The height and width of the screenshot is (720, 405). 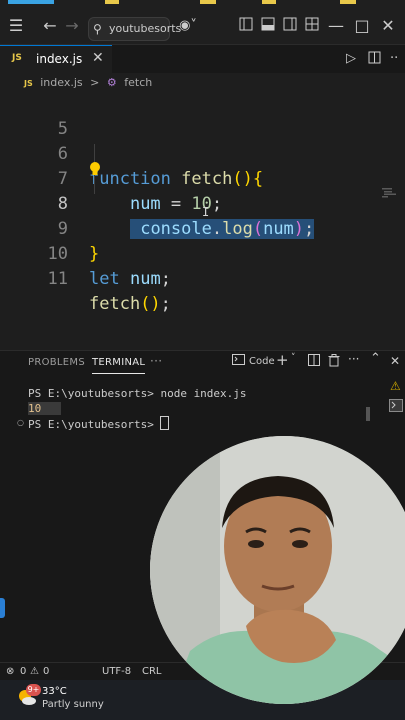 I want to click on code-line: 6 function fetch(){, so click(x=202, y=153).